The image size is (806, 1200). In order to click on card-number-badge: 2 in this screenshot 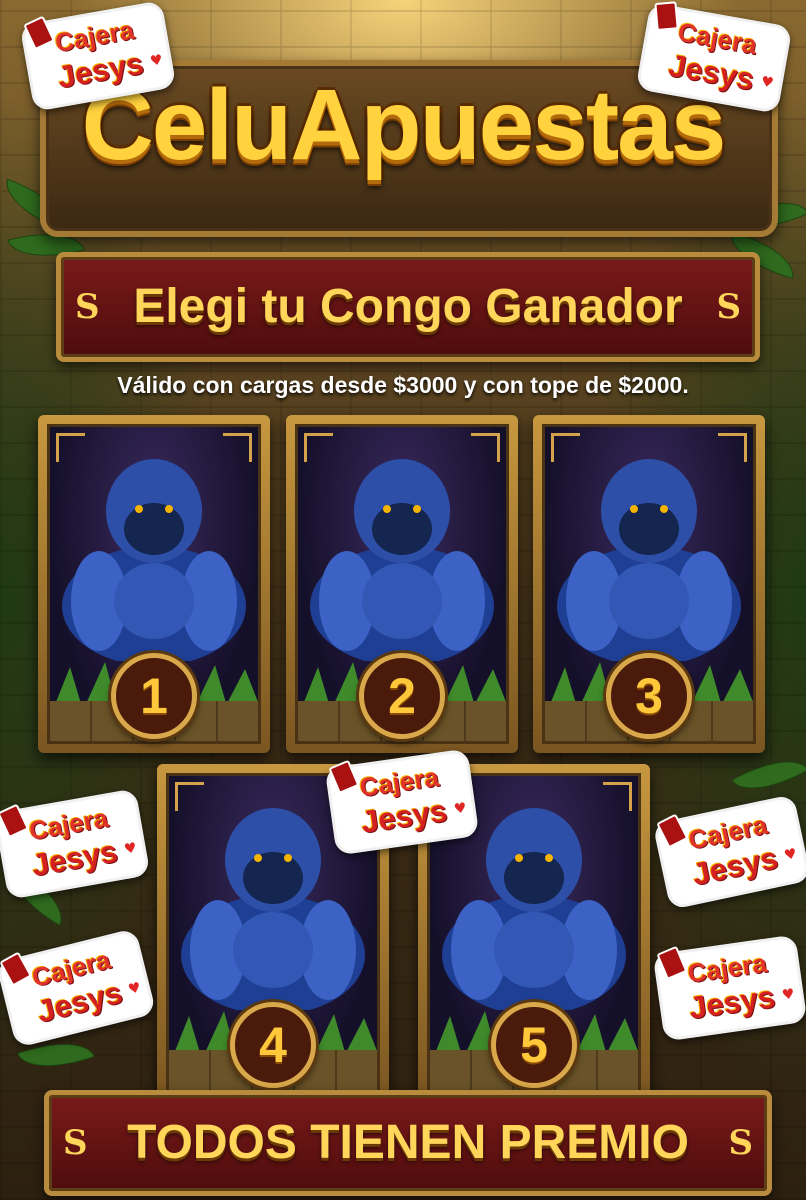, I will do `click(402, 696)`.